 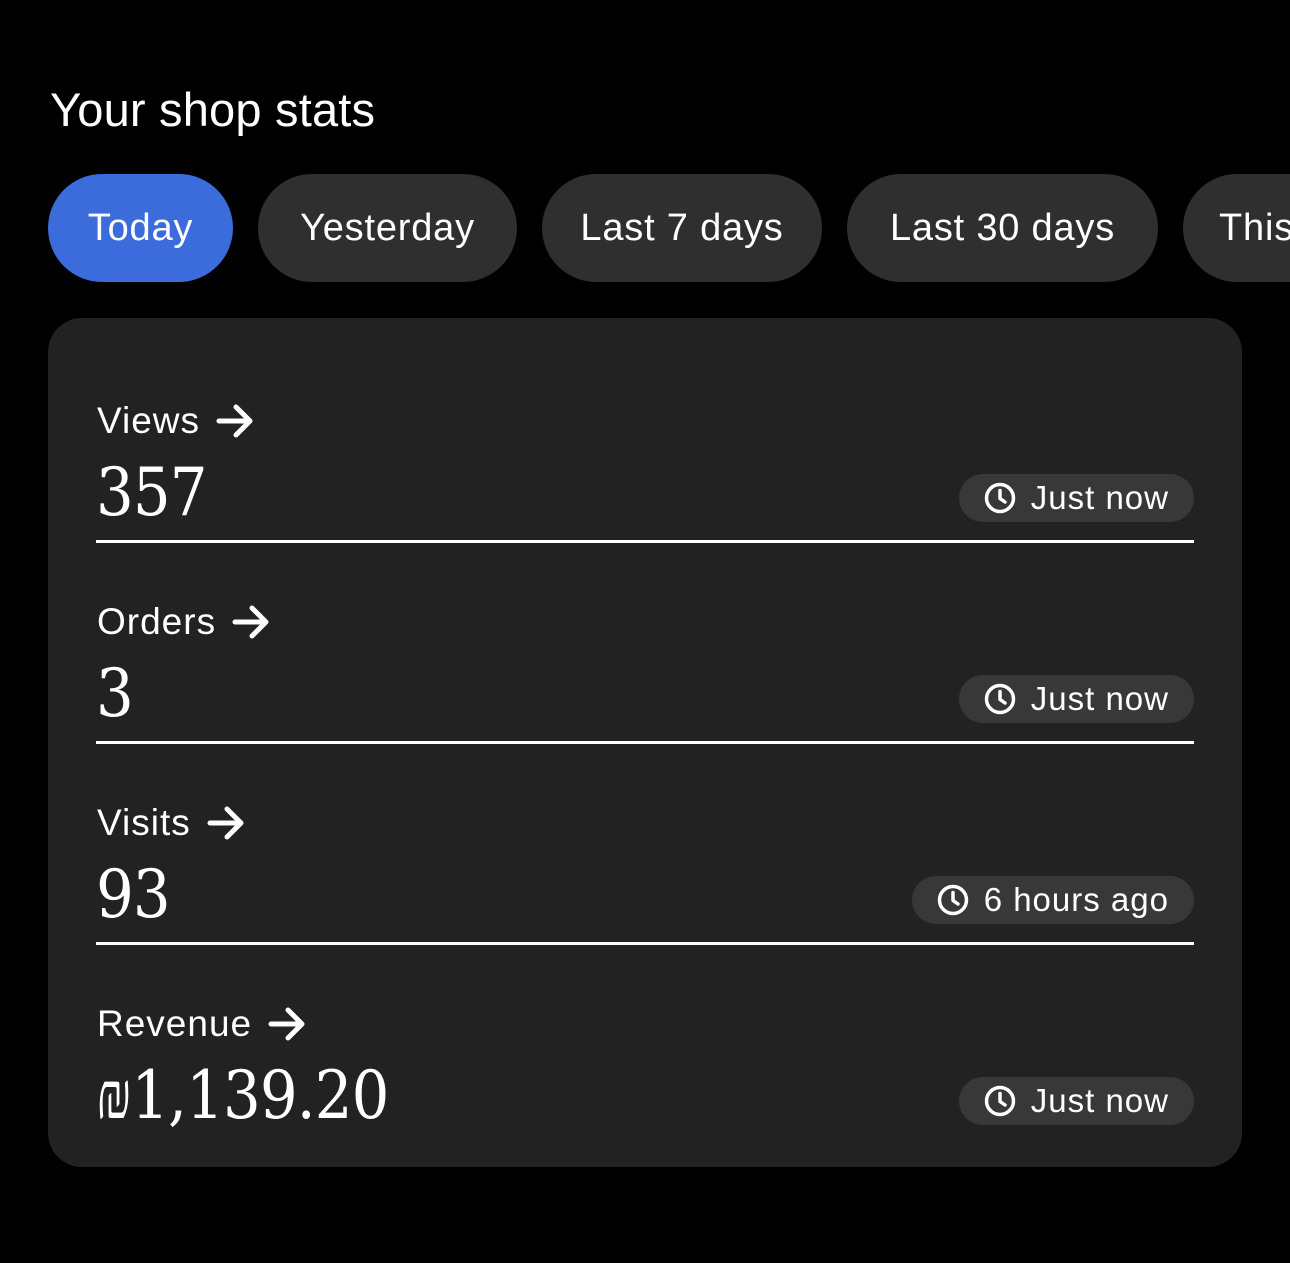 What do you see at coordinates (645, 1042) in the screenshot?
I see `stat-revenue: Revenue ₪1,139.20 Just now` at bounding box center [645, 1042].